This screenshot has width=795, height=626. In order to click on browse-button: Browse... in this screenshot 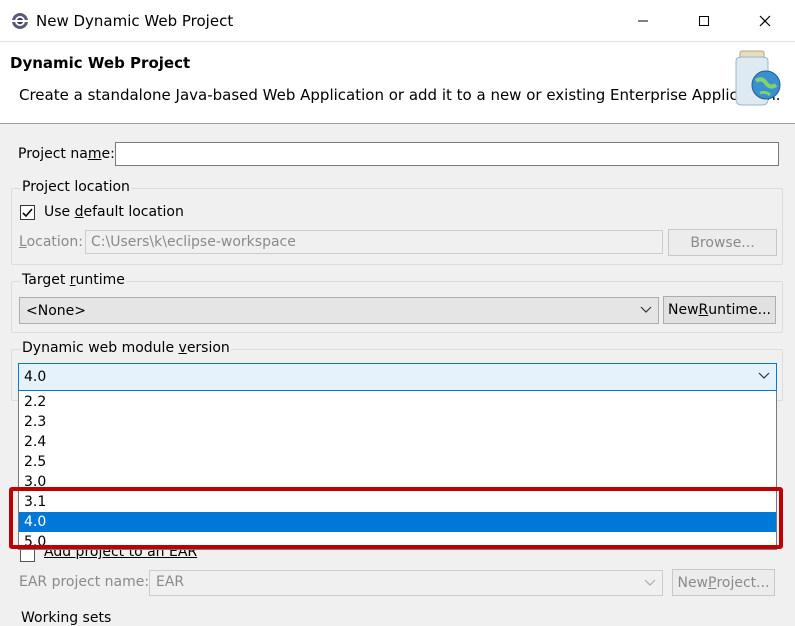, I will do `click(722, 242)`.